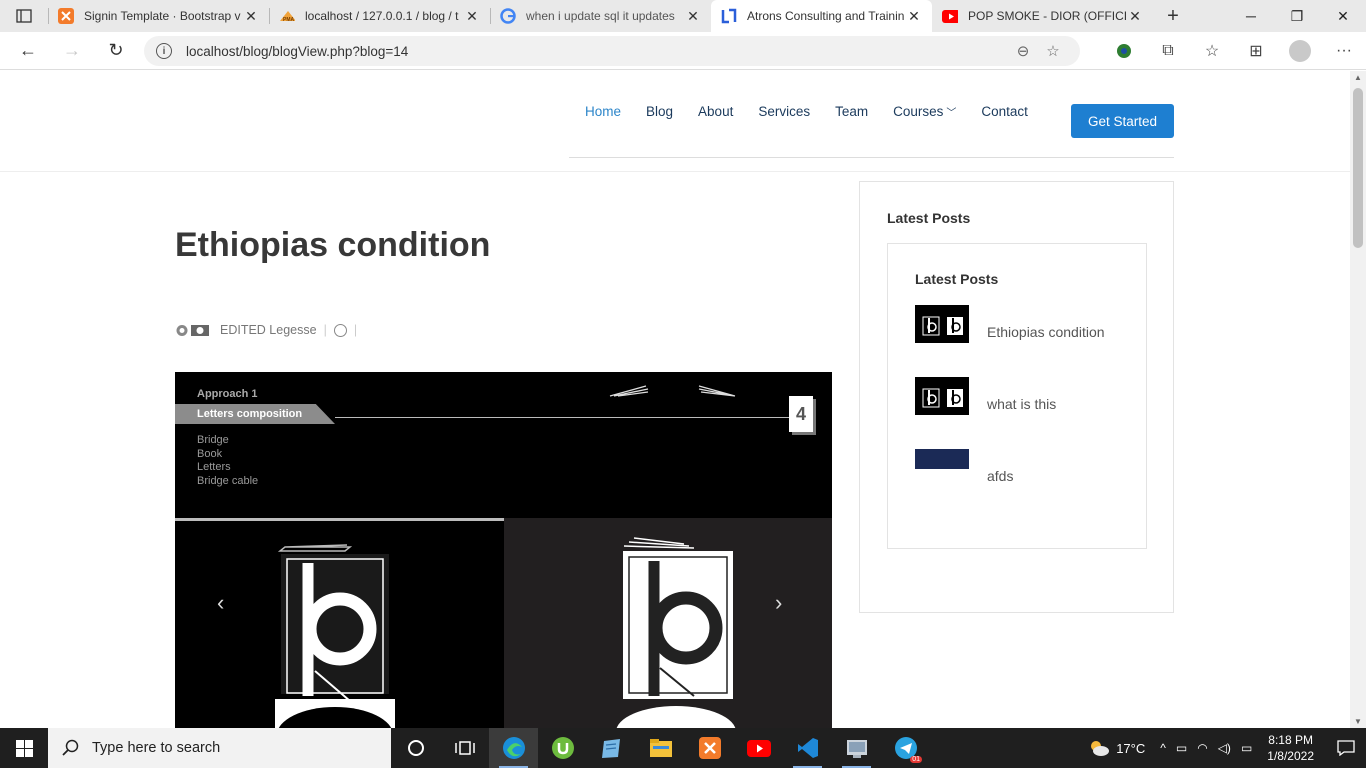  I want to click on add-favorite-icon: ☆, so click(1053, 51).